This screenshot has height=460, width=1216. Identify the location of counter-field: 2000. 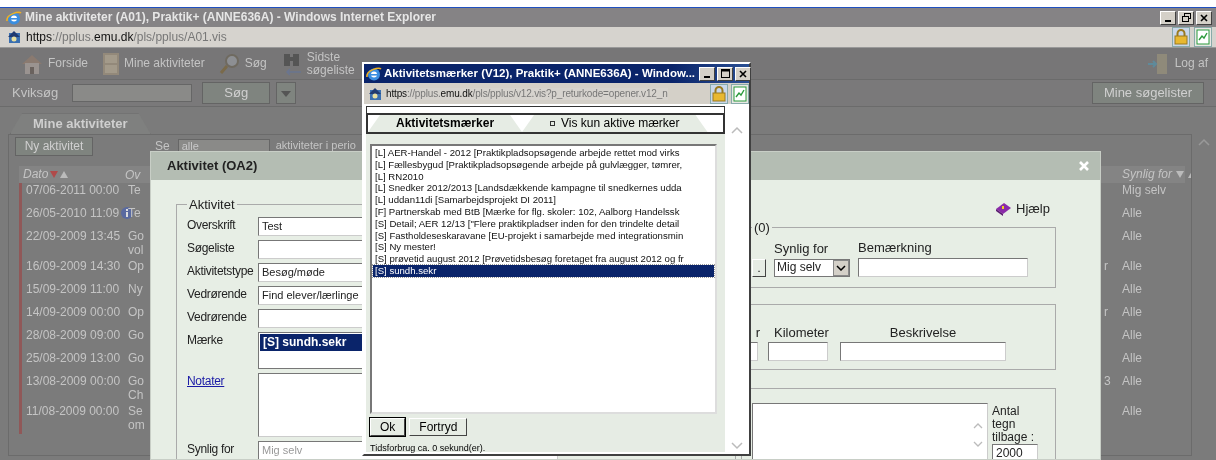
(1015, 451).